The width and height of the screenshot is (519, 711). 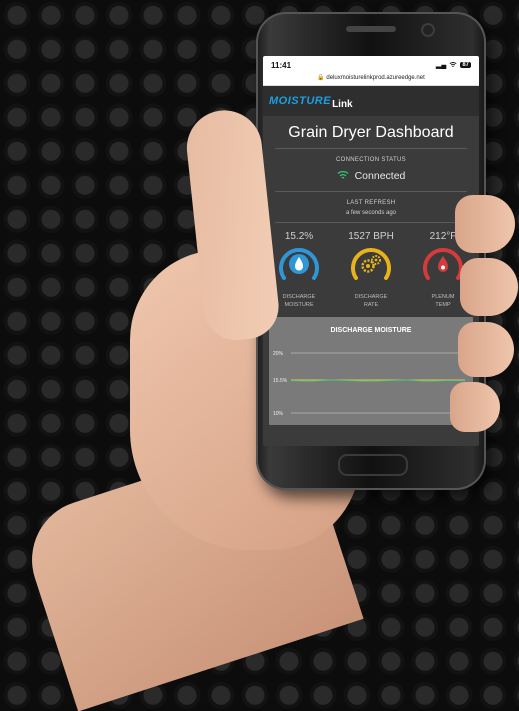 I want to click on signal-icon: ▂▄, so click(x=441, y=65).